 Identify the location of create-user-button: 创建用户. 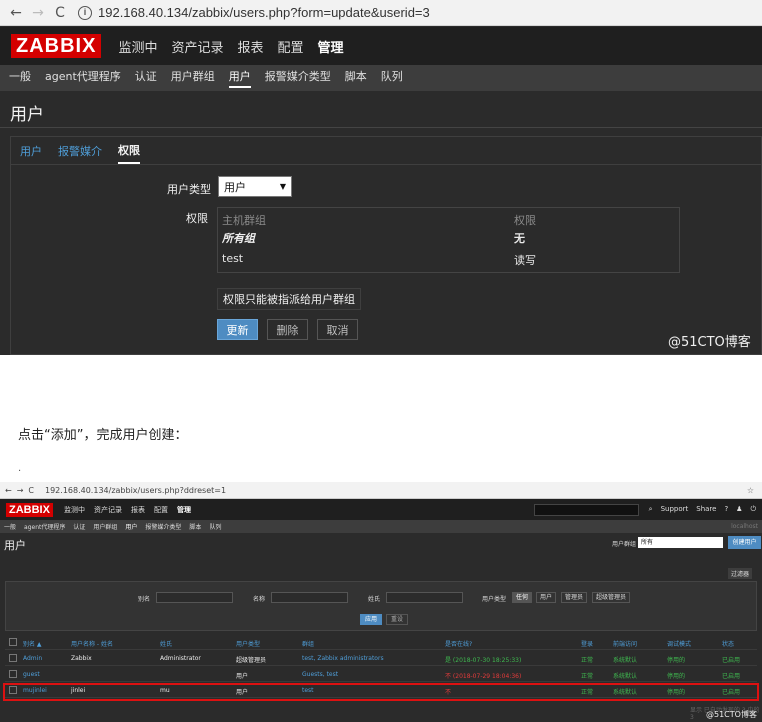
(744, 542).